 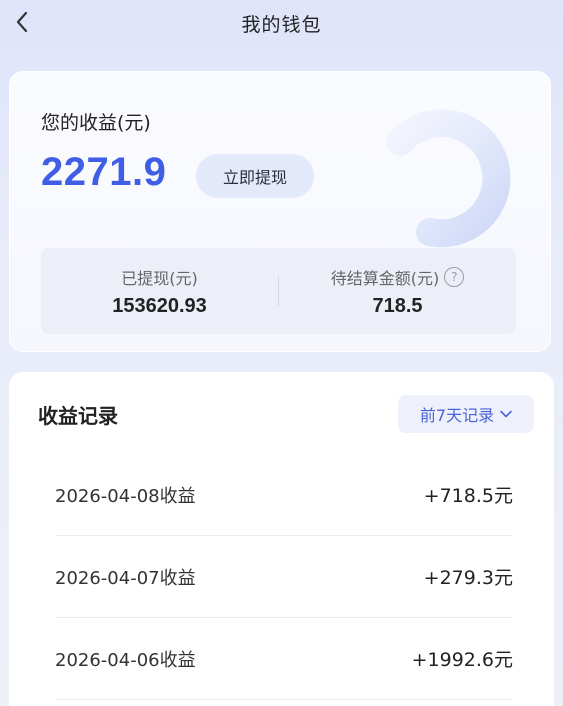 What do you see at coordinates (506, 414) in the screenshot?
I see `chevron-down-icon` at bounding box center [506, 414].